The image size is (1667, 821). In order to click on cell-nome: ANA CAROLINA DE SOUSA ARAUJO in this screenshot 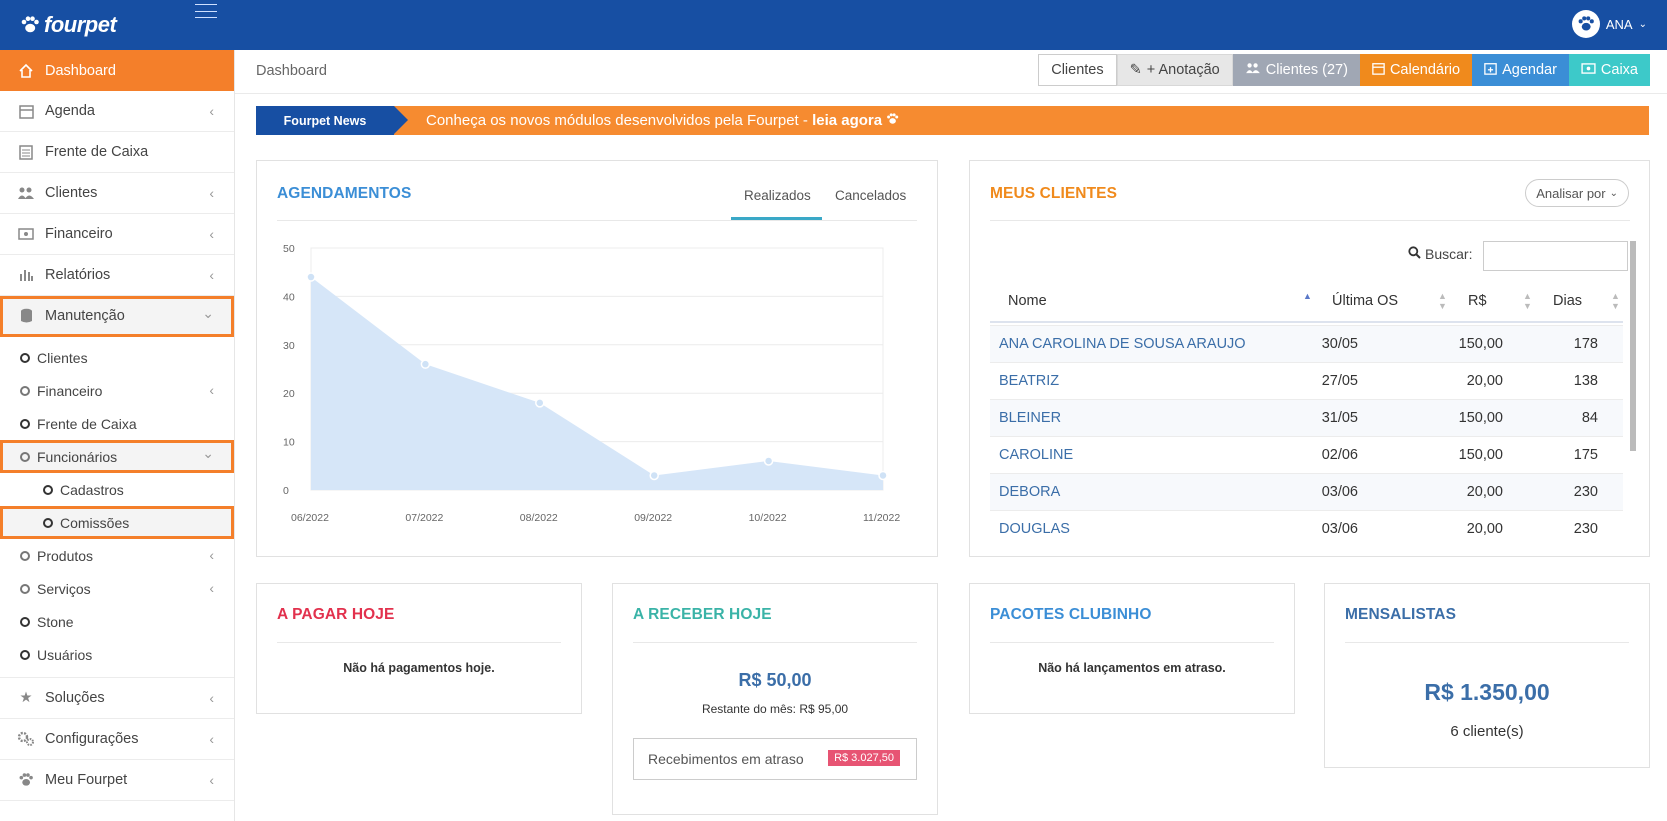, I will do `click(1122, 344)`.